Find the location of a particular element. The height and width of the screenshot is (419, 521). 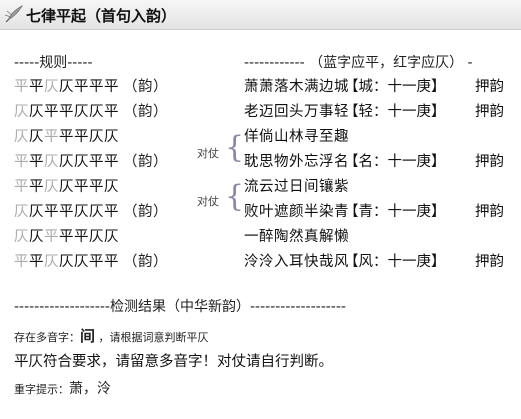

tone-pattern: 平平仄仄平平平 （韵） is located at coordinates (91, 87).